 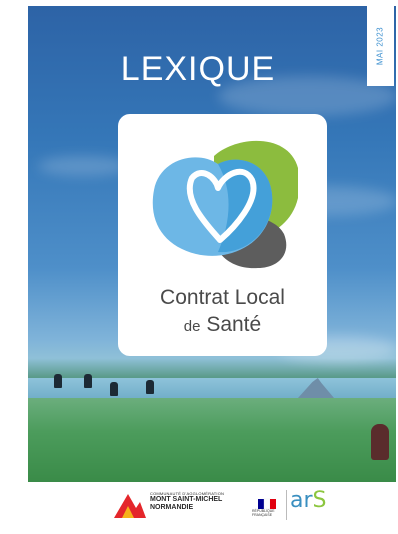 What do you see at coordinates (130, 506) in the screenshot?
I see `cam-logo-icon` at bounding box center [130, 506].